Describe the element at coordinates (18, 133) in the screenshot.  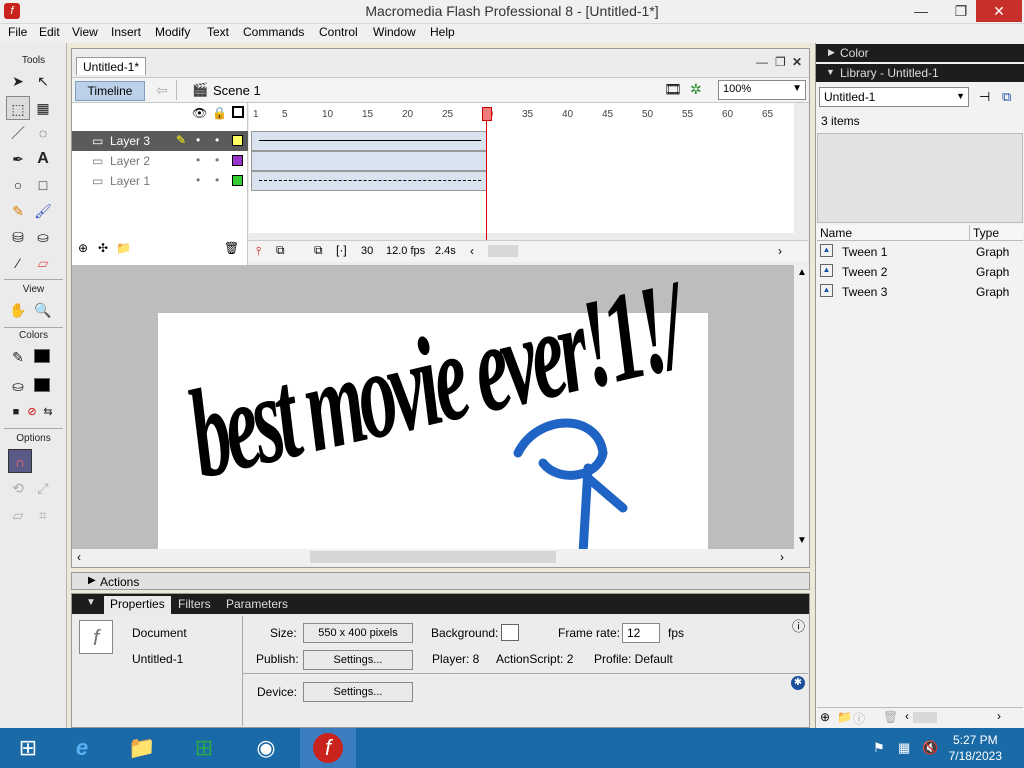
I see `line-tool-icon: ／` at that location.